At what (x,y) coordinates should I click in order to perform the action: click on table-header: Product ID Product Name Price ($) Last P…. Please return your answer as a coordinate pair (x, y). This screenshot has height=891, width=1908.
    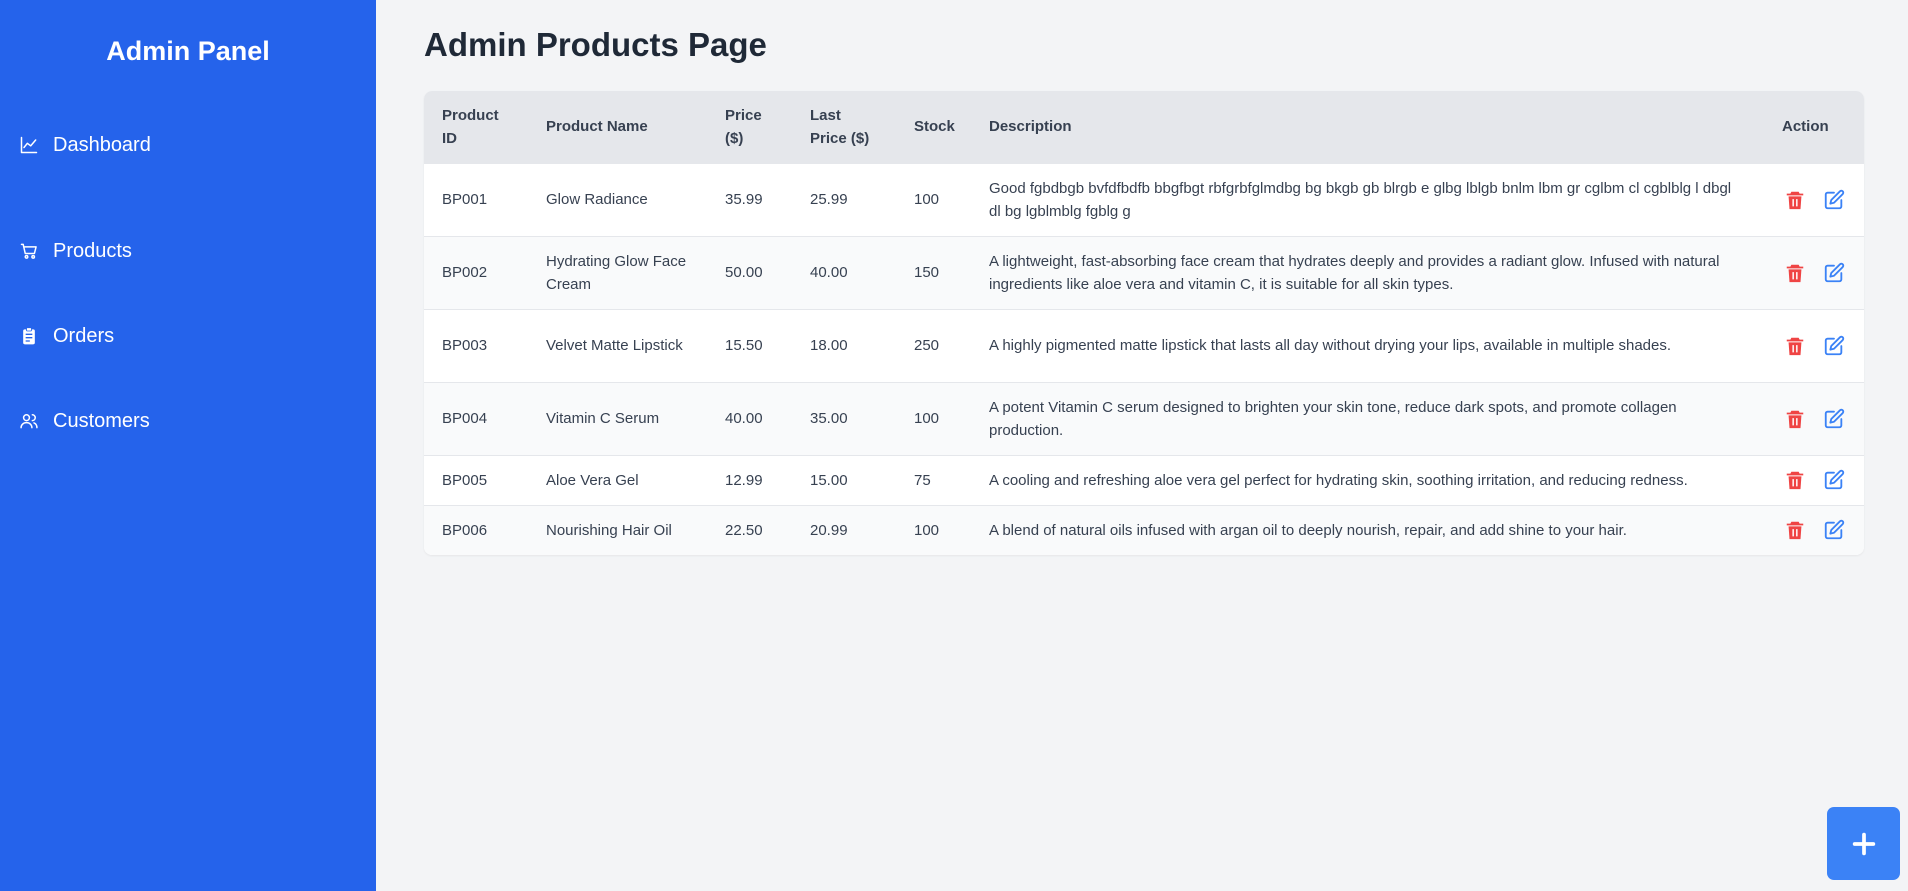
    Looking at the image, I should click on (1144, 127).